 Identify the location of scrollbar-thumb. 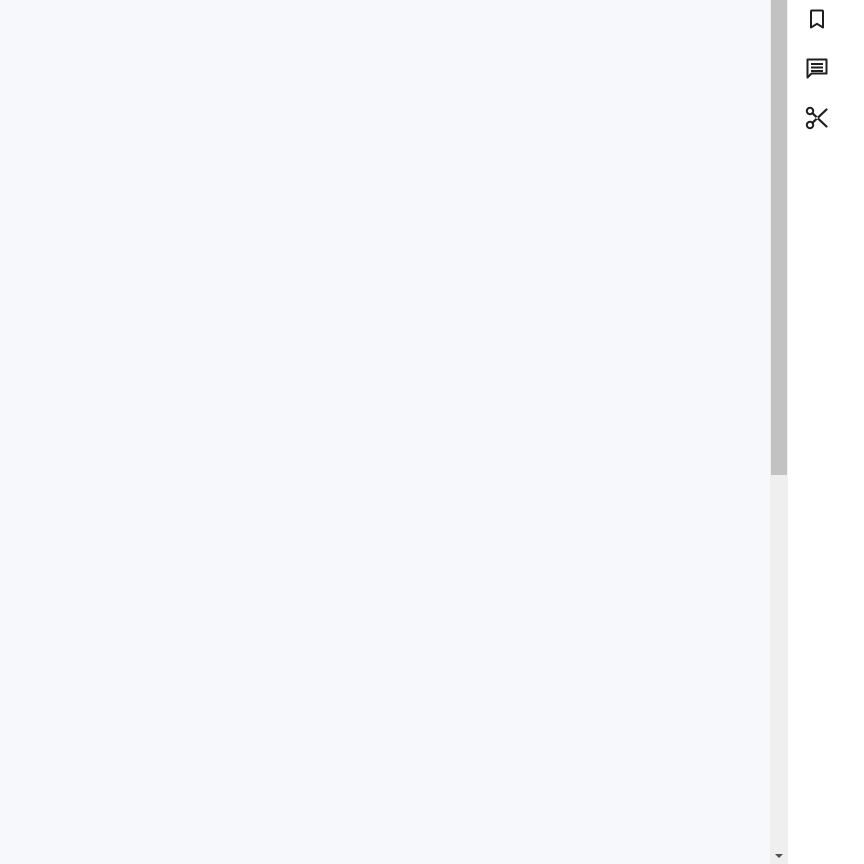
(779, 237).